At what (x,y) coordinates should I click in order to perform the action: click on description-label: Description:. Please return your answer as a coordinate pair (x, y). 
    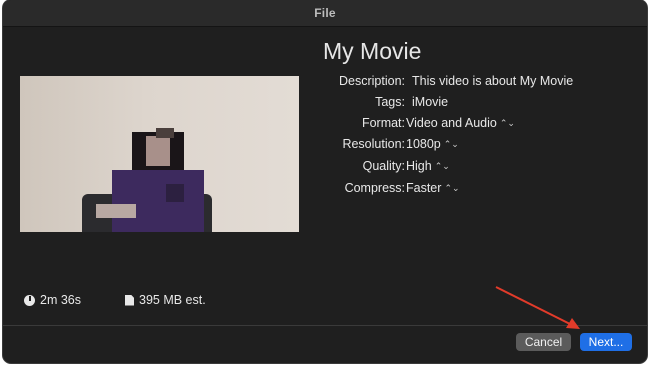
    Looking at the image, I should click on (372, 81).